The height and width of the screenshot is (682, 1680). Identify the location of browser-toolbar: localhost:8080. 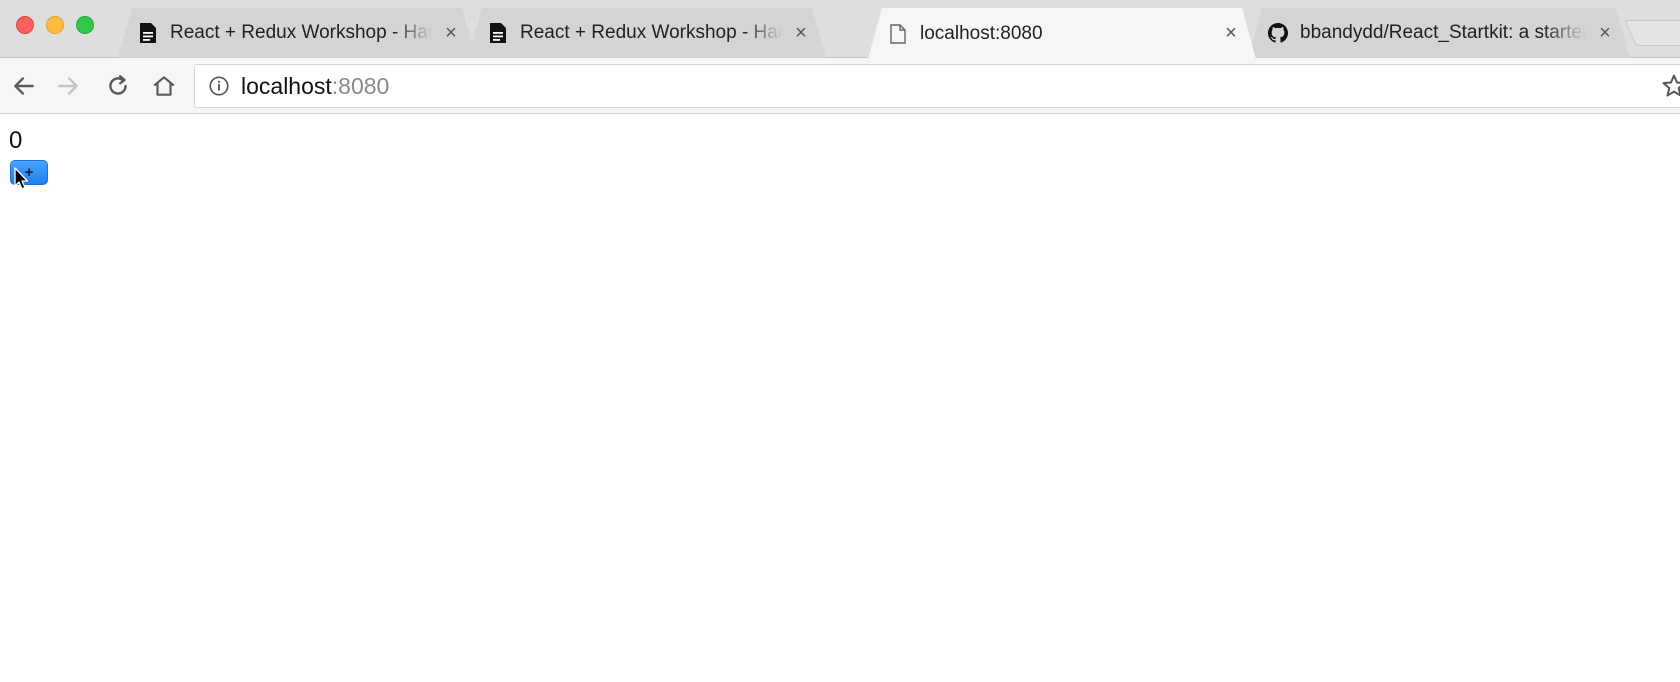
(840, 86).